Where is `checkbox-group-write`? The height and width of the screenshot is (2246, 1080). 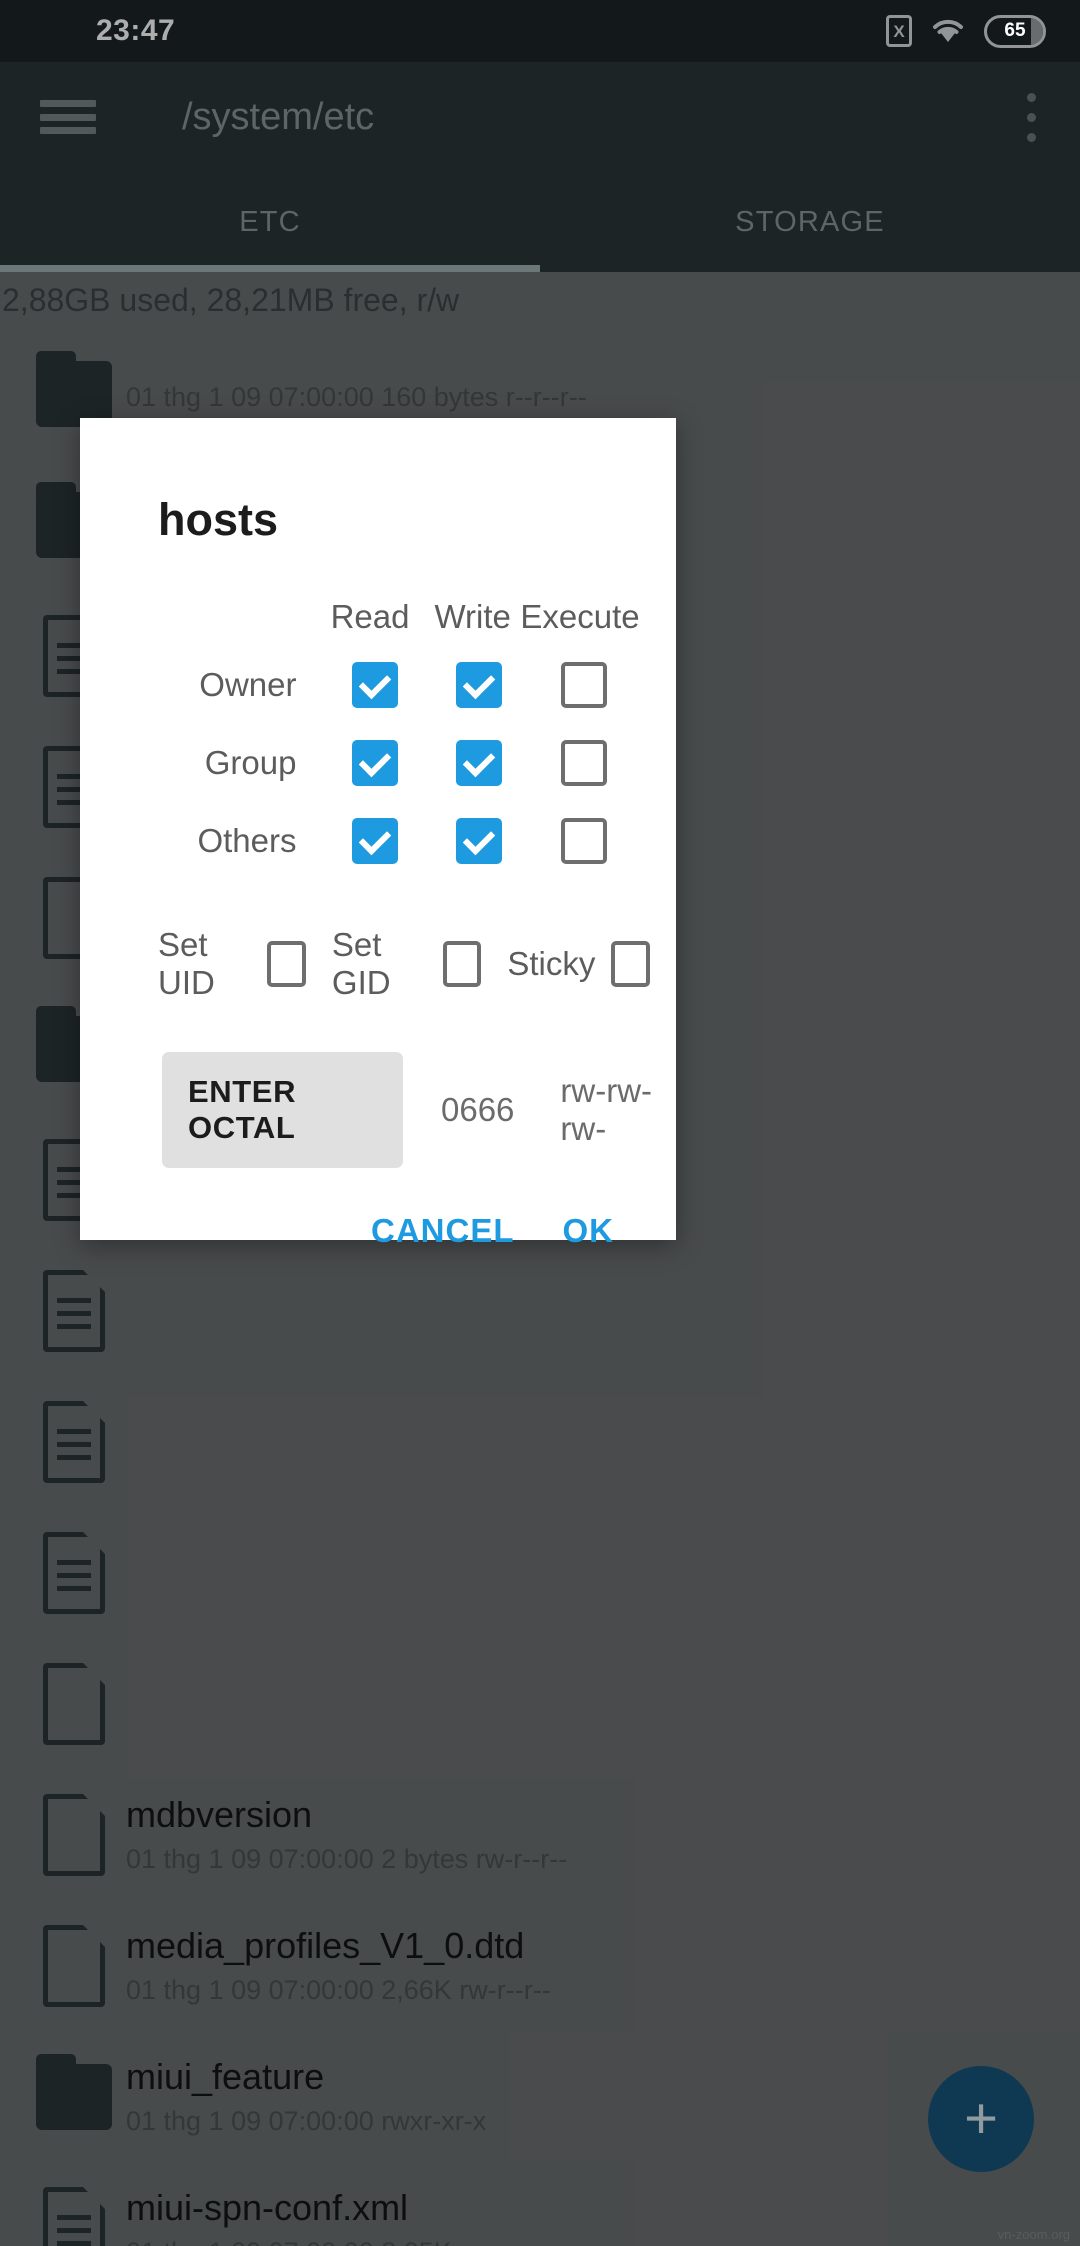 checkbox-group-write is located at coordinates (479, 763).